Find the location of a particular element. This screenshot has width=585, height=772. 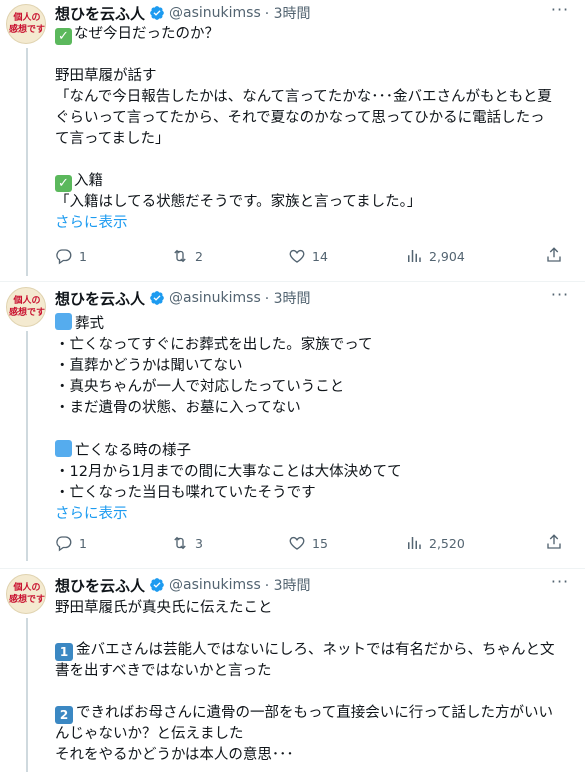

tweet-text-content: ・亡くなった当日も喋れていたそうです is located at coordinates (185, 493).